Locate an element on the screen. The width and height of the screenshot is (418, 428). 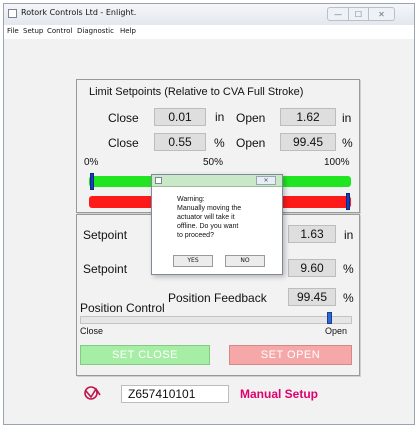
open-pct-unit: % is located at coordinates (347, 143).